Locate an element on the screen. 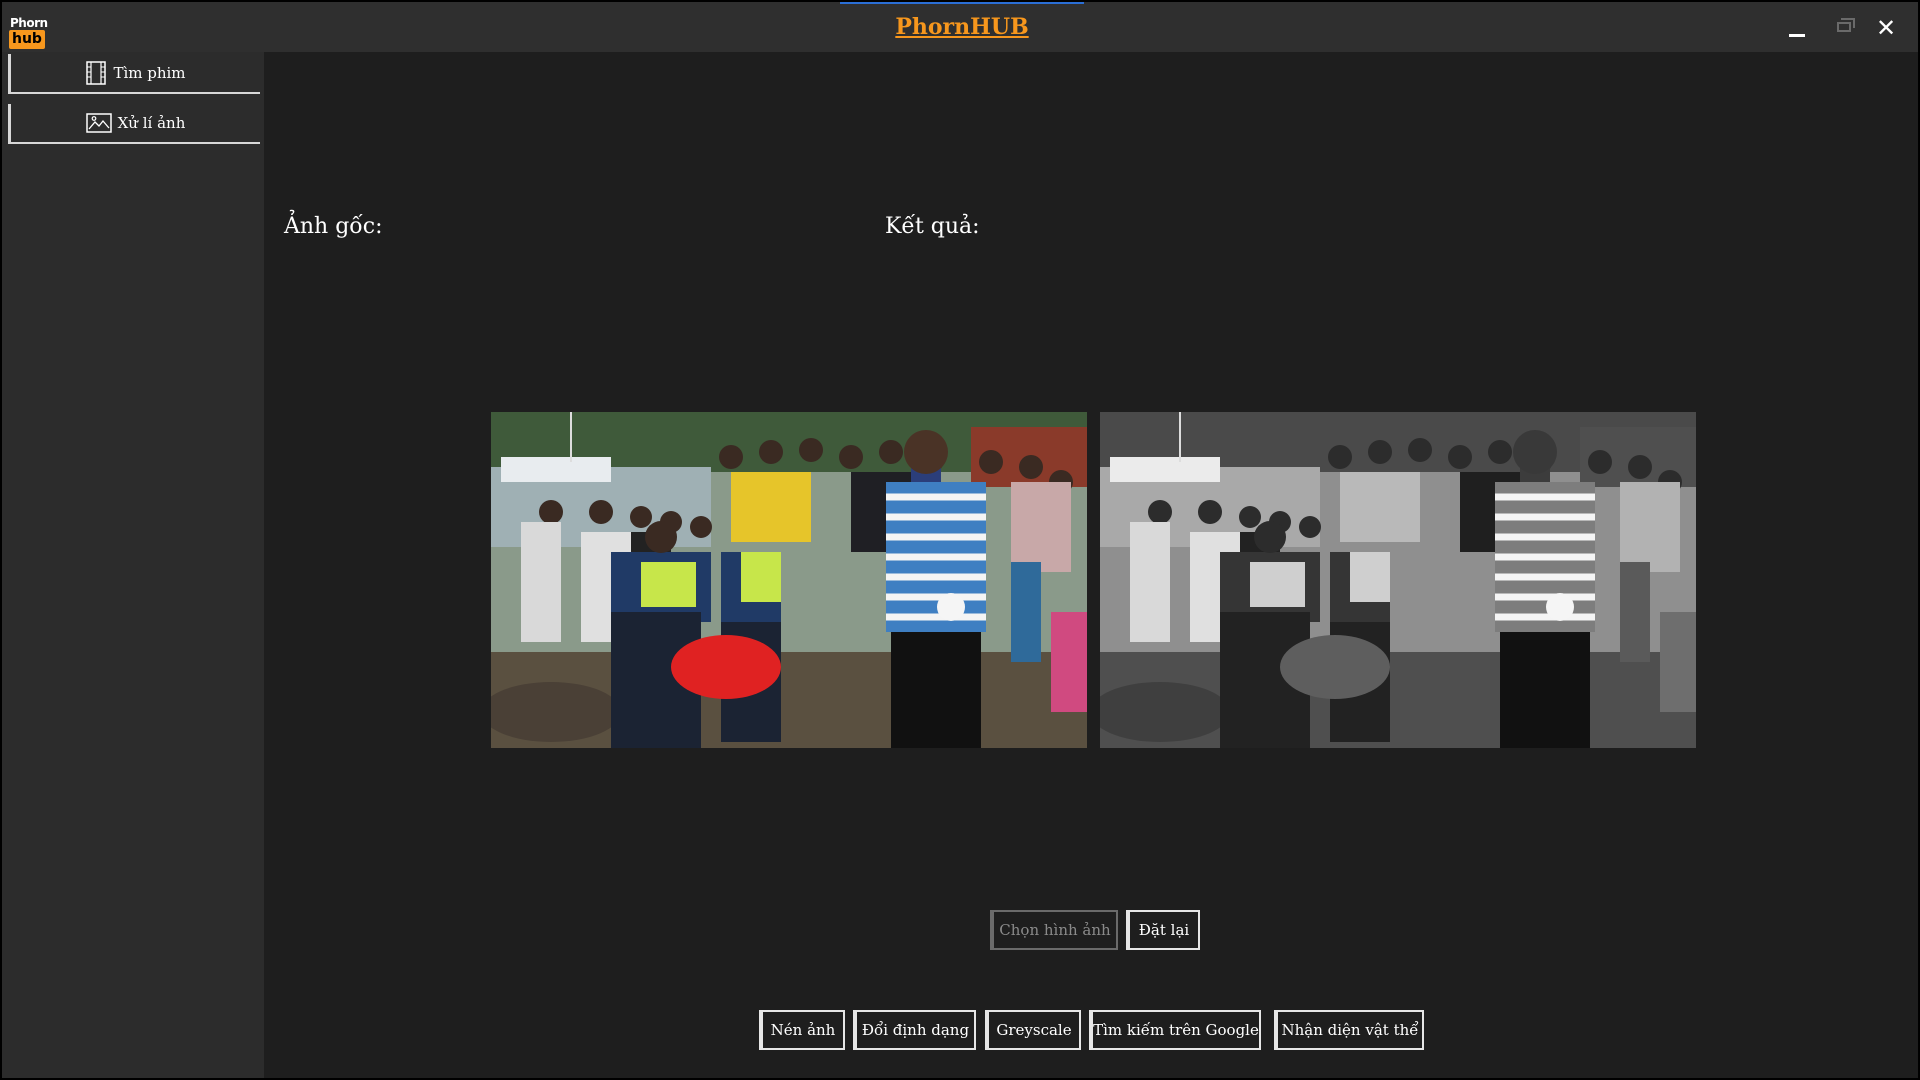  sidebar: Tìm phim Xử lí ảnh is located at coordinates (133, 565).